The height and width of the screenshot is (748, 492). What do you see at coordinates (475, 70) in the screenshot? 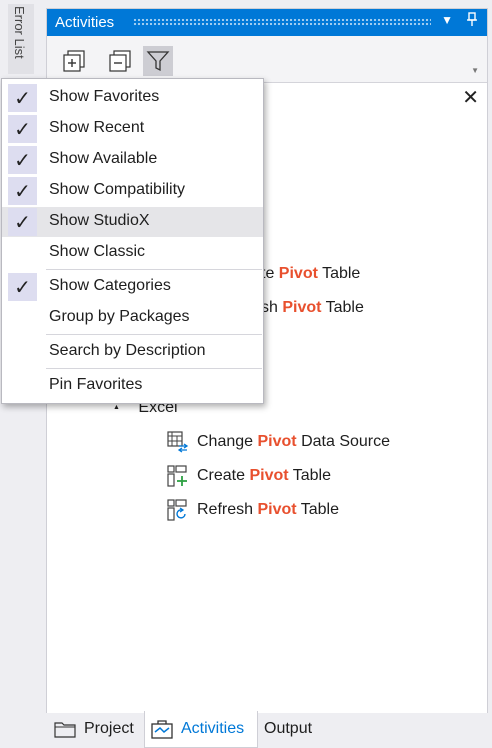
I see `toolbar-overflow-icon: ▼` at bounding box center [475, 70].